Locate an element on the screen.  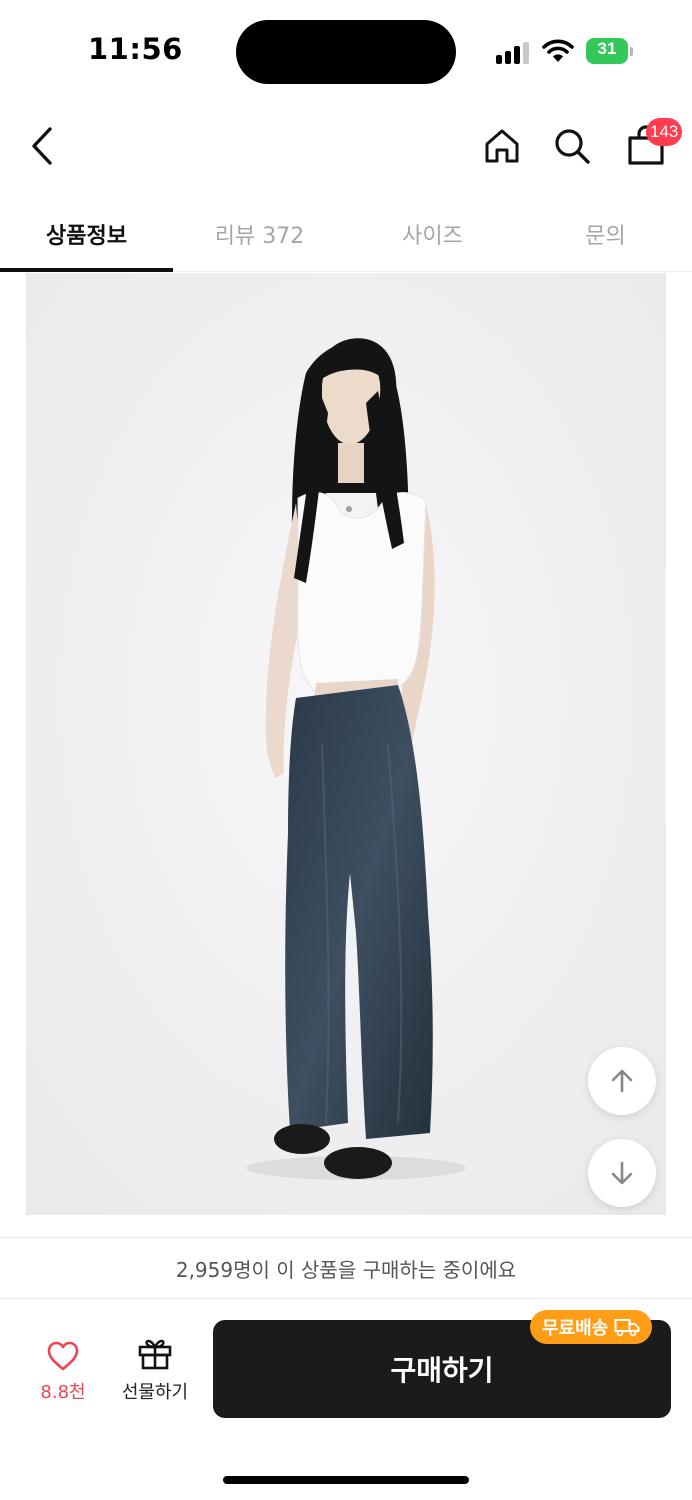
tab-inquiry: 문의 is located at coordinates (605, 234).